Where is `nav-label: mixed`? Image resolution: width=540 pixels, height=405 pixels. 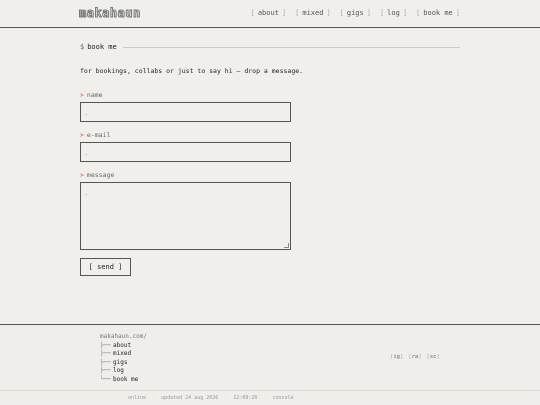
nav-label: mixed is located at coordinates (313, 13).